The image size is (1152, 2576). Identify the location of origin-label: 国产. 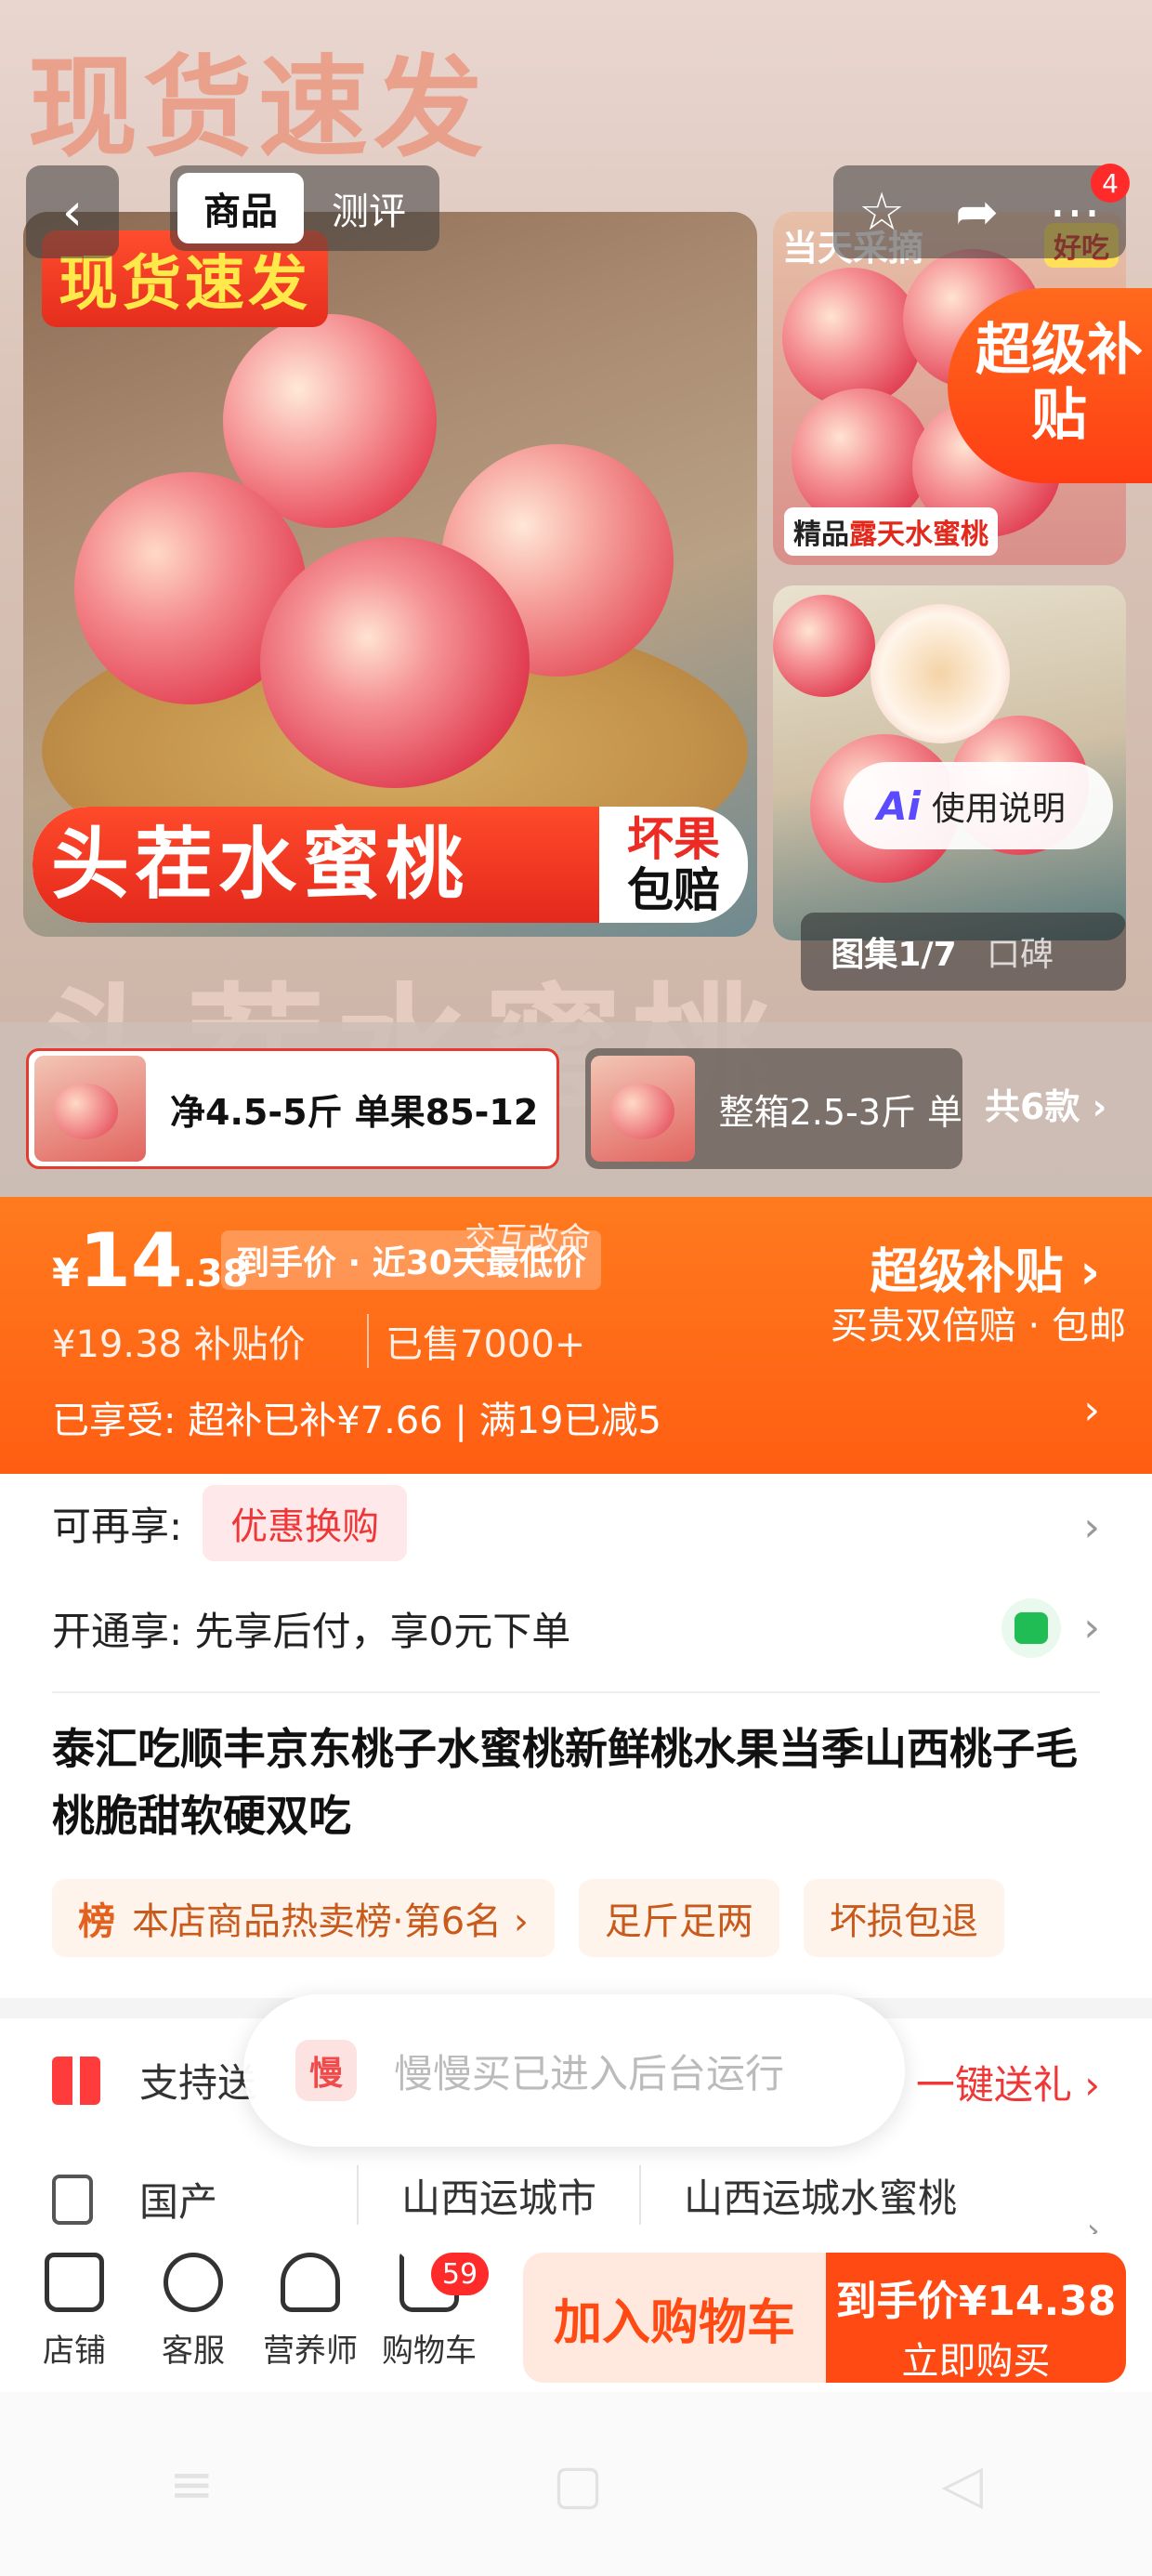
(178, 2202).